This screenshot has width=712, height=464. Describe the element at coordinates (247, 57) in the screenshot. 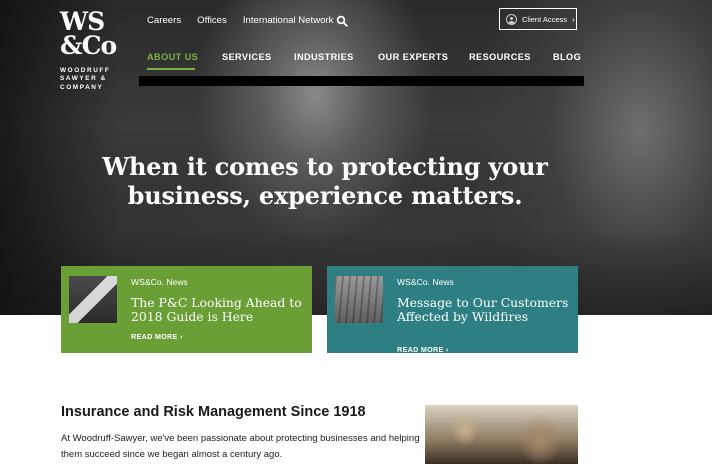

I see `nav-services: SERVICES` at that location.